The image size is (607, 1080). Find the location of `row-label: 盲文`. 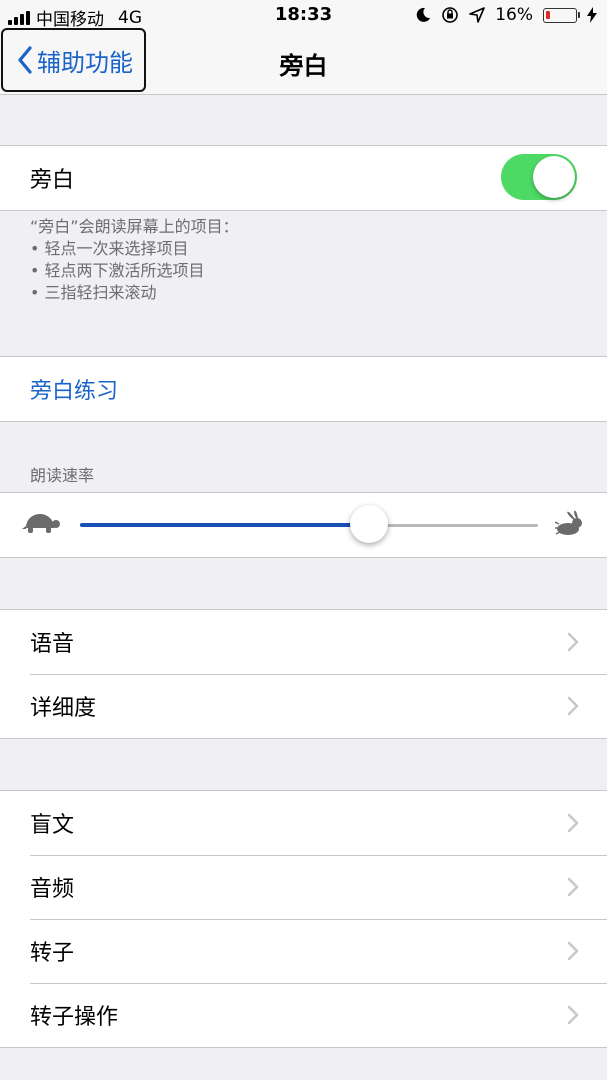

row-label: 盲文 is located at coordinates (52, 825).